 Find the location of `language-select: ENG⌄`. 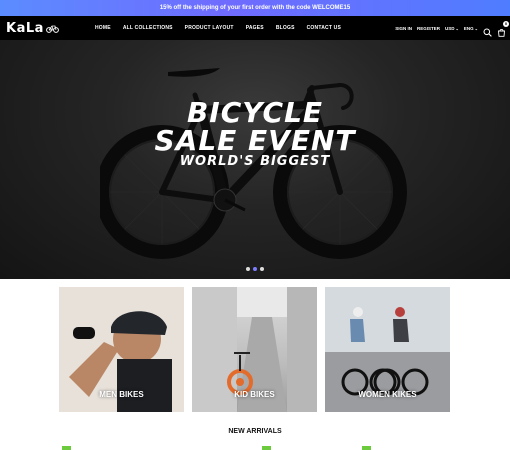

language-select: ENG⌄ is located at coordinates (471, 28).